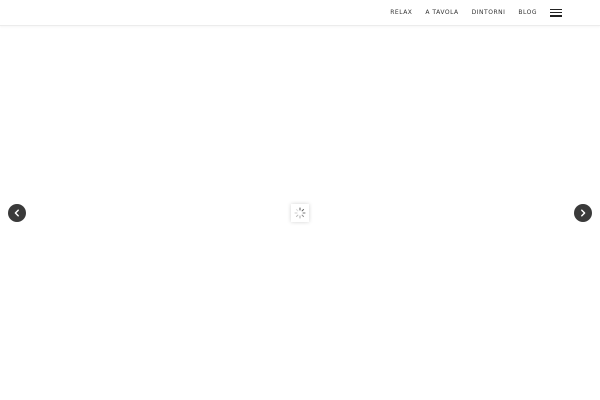 This screenshot has width=600, height=400. I want to click on loading-spinner, so click(300, 213).